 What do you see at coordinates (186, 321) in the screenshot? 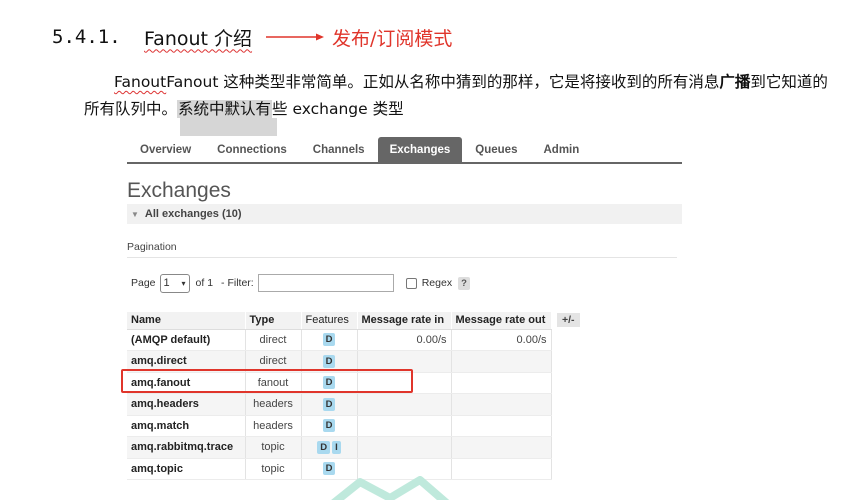
I see `column-header-name: Name` at bounding box center [186, 321].